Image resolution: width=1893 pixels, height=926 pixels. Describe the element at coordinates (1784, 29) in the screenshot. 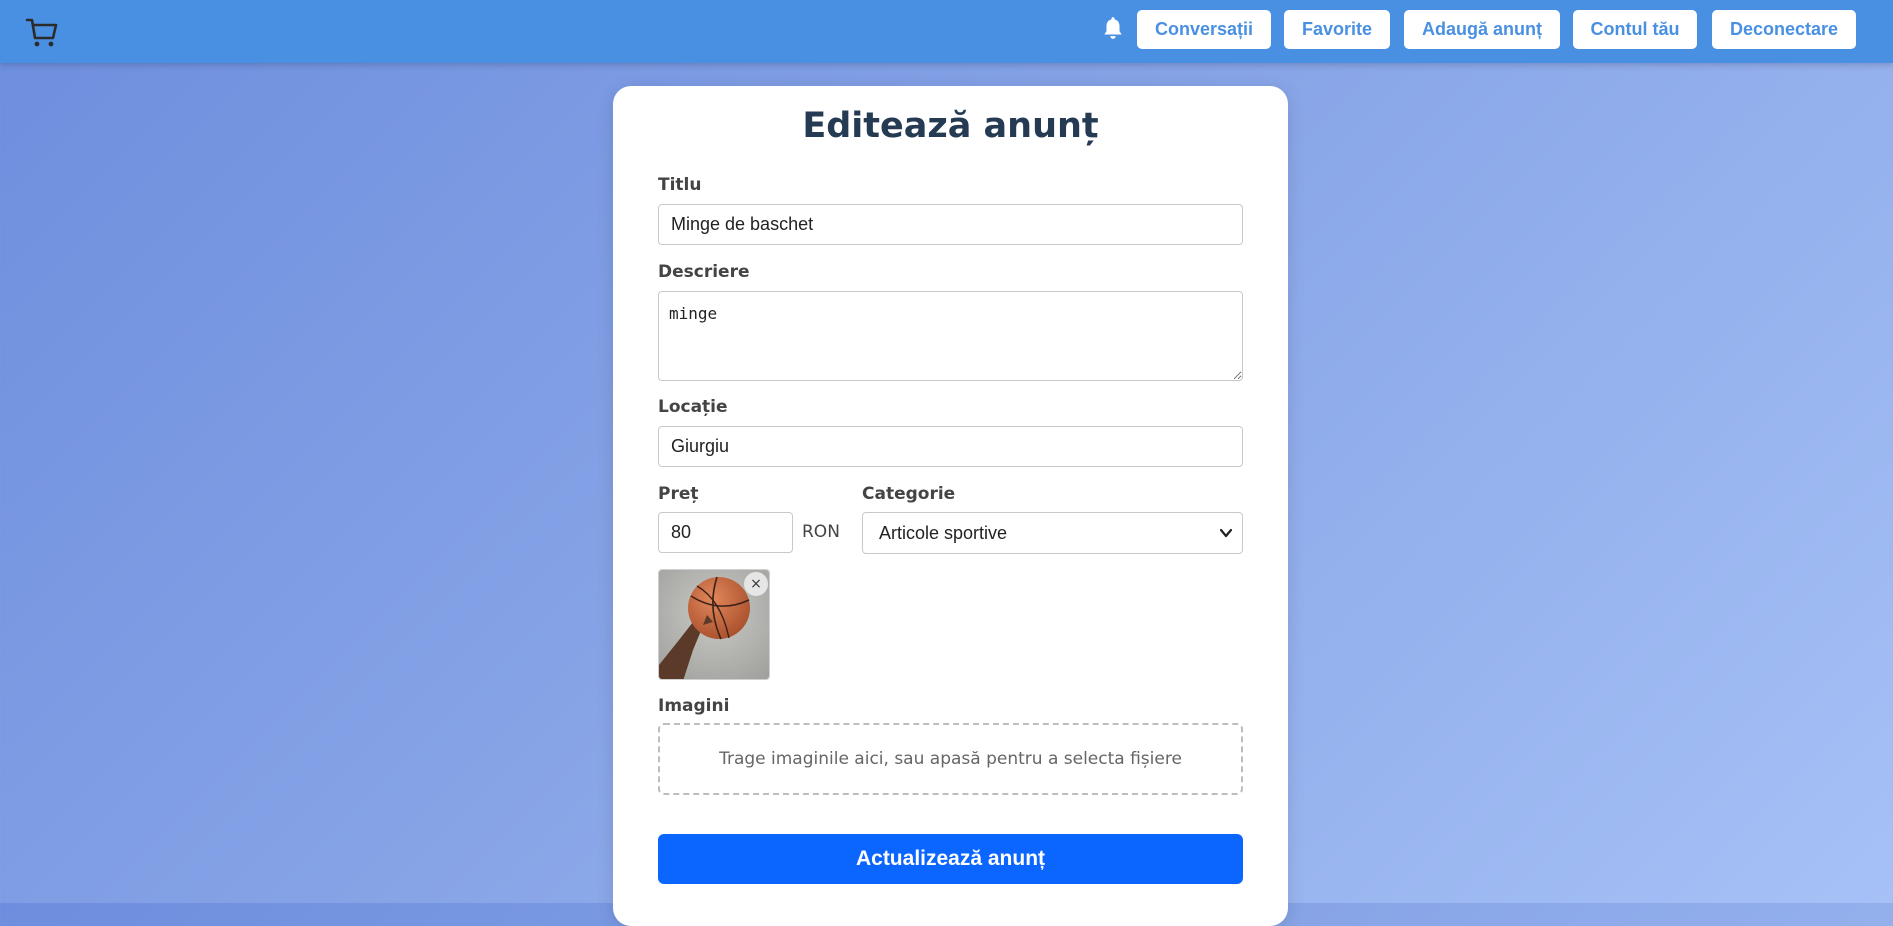

I see `nav-deconectare-button: Deconectare` at that location.